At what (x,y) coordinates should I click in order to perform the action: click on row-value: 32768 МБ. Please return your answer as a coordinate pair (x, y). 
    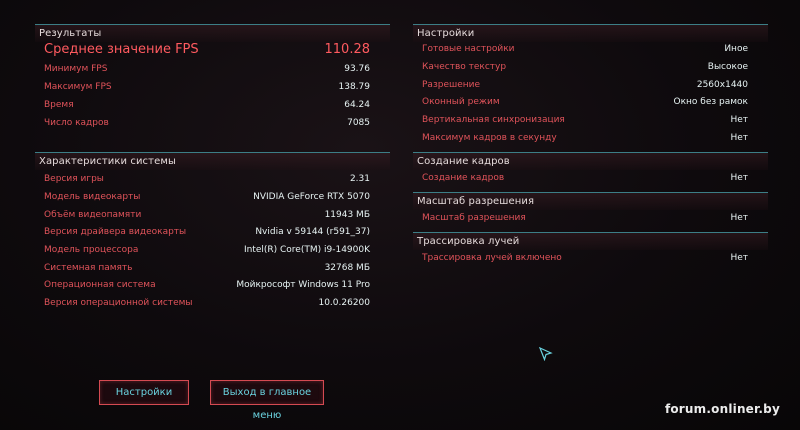
    Looking at the image, I should click on (347, 268).